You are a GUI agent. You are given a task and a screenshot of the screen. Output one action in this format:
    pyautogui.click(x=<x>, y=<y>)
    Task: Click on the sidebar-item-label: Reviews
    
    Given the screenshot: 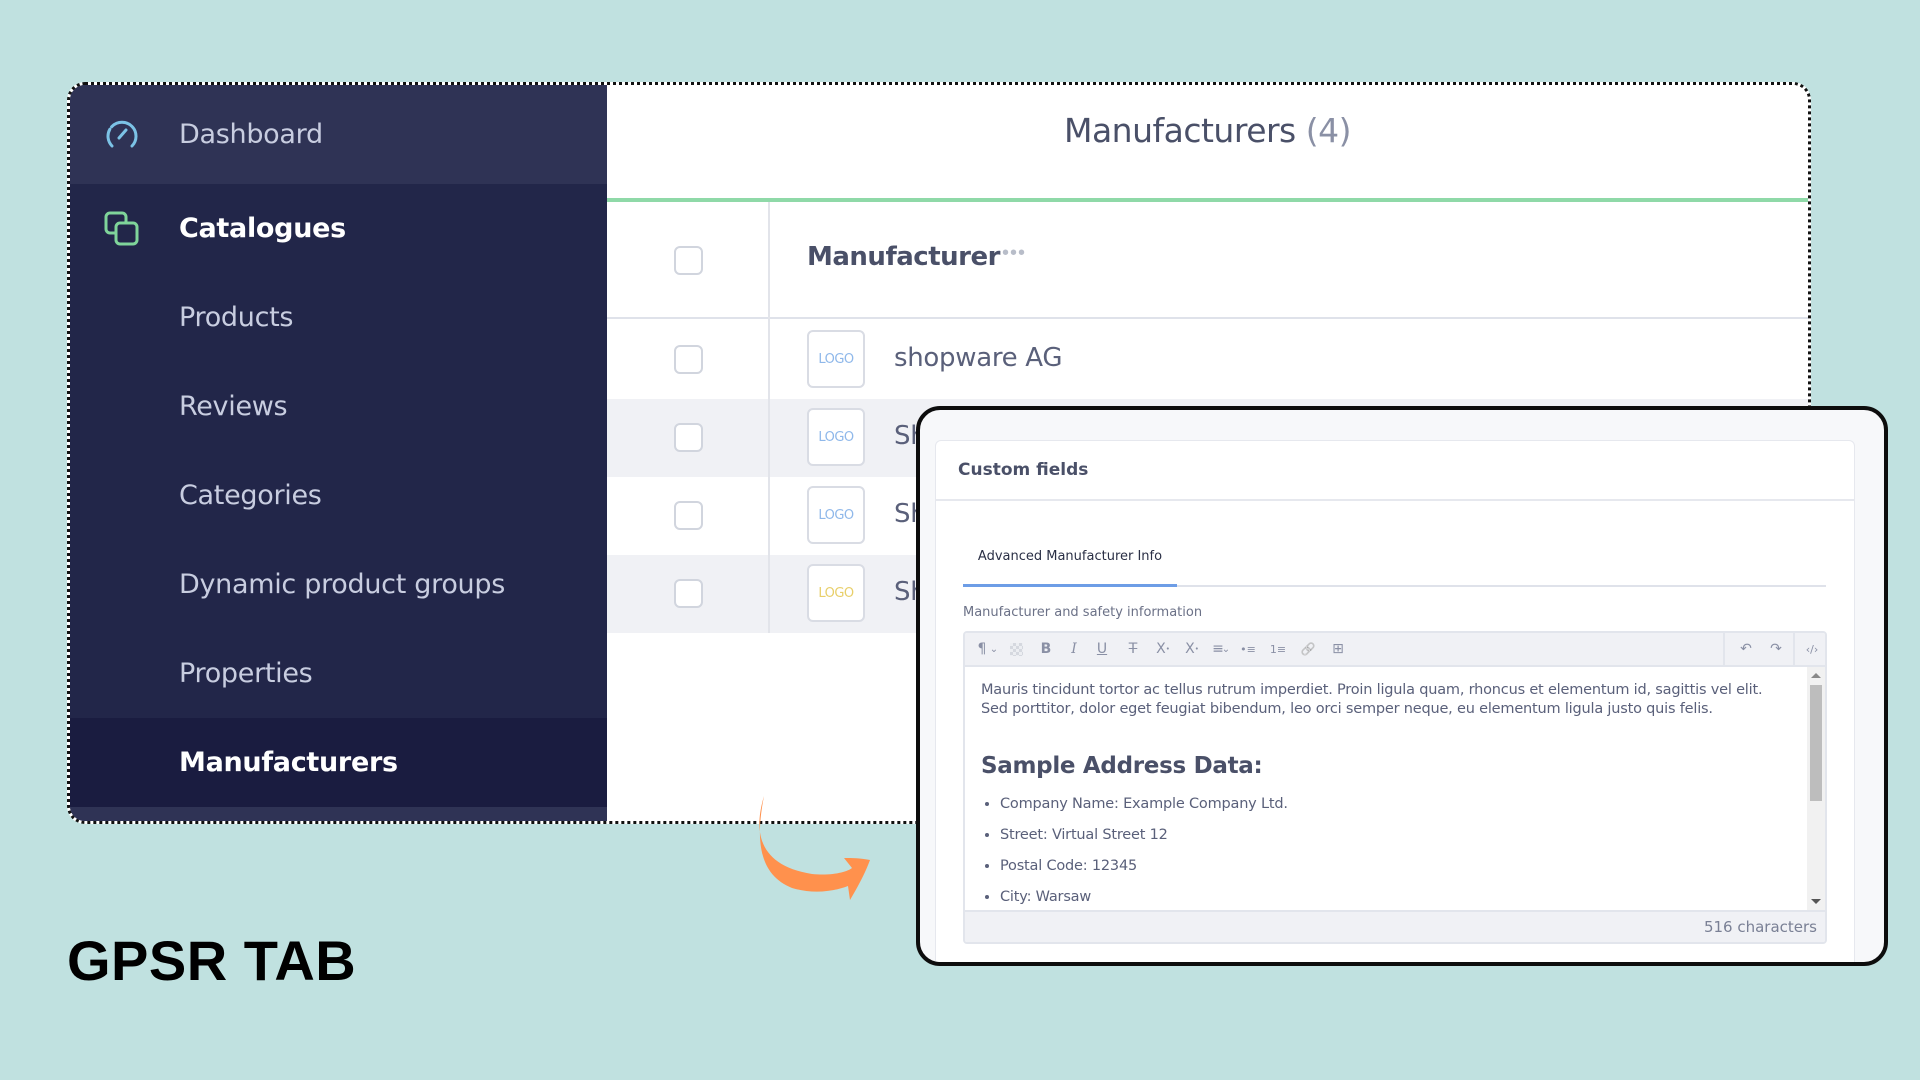 What is the action you would take?
    pyautogui.click(x=233, y=406)
    